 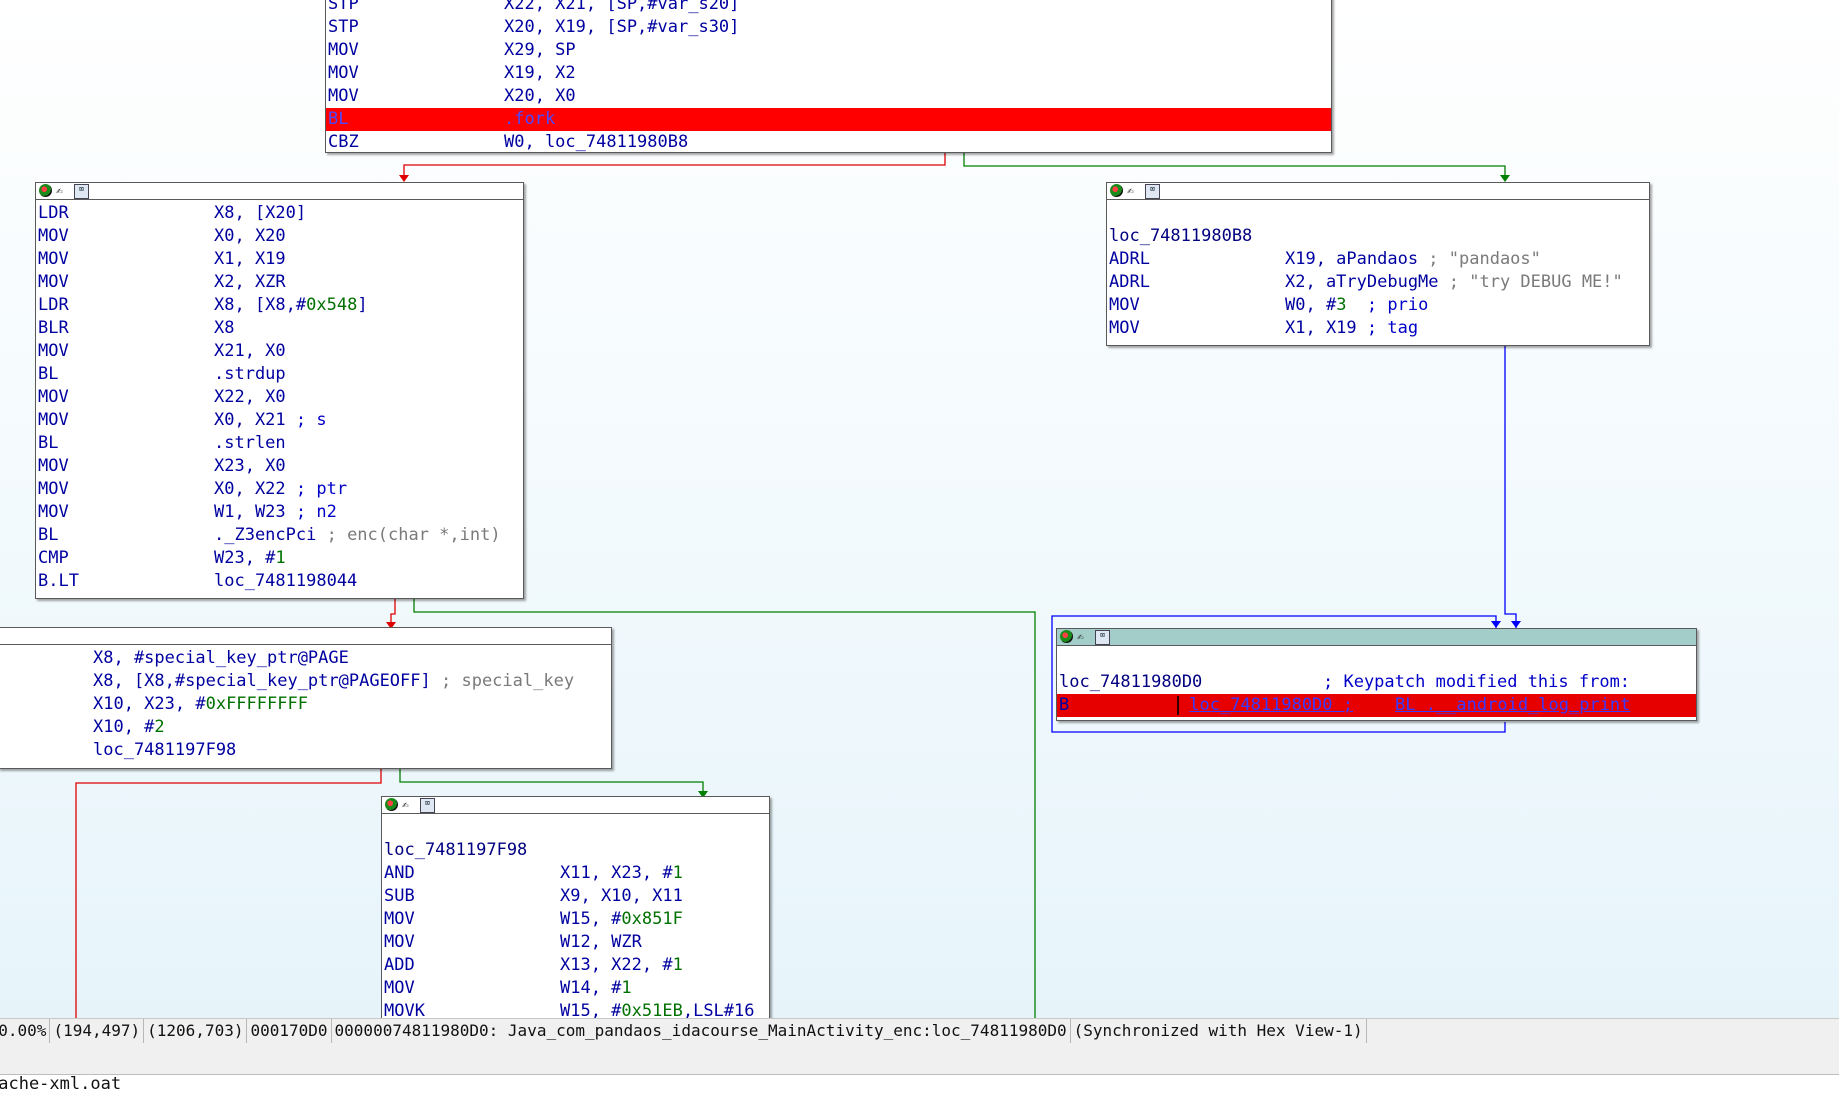 What do you see at coordinates (575, 919) in the screenshot?
I see `code-line: MOV W15, #0x851F` at bounding box center [575, 919].